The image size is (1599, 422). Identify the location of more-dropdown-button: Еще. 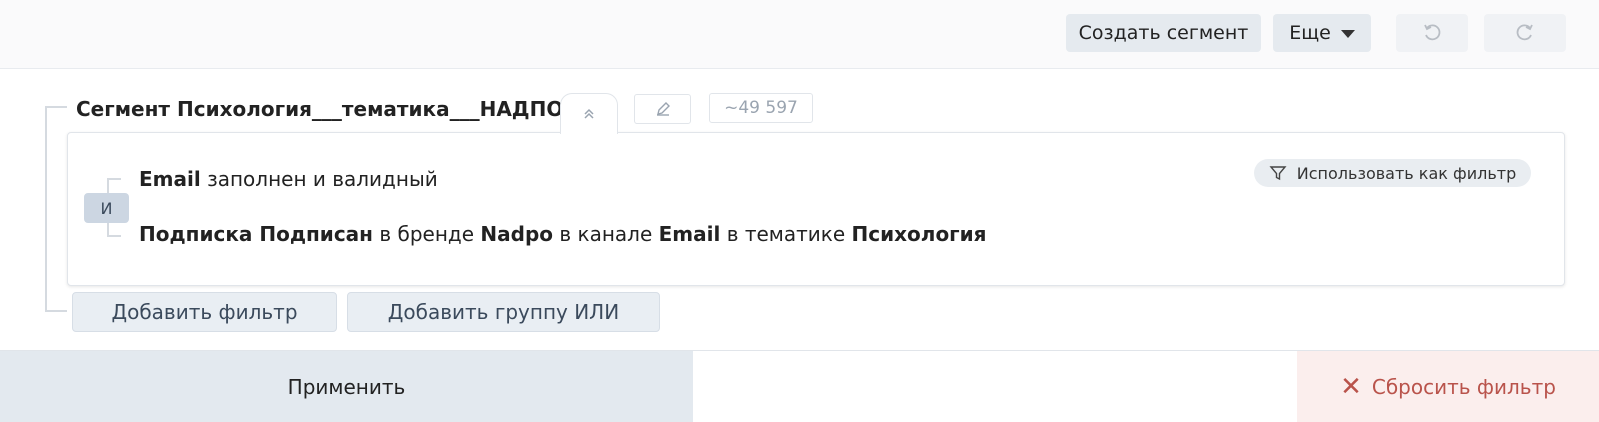
(1322, 33).